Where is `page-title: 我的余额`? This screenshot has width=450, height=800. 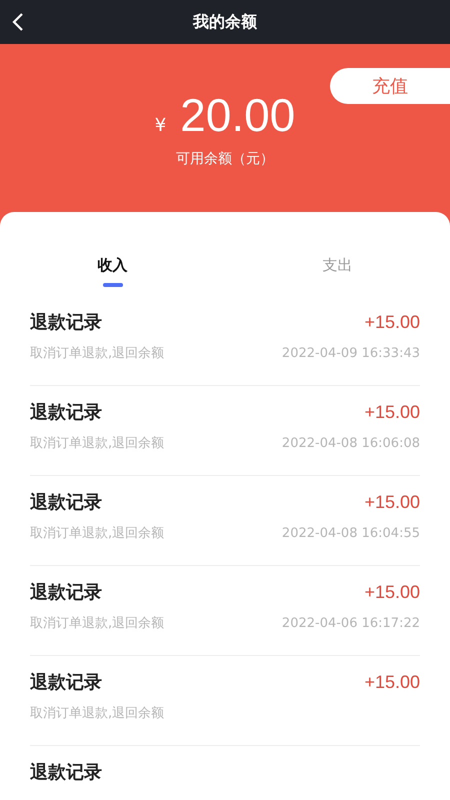
page-title: 我的余额 is located at coordinates (225, 22).